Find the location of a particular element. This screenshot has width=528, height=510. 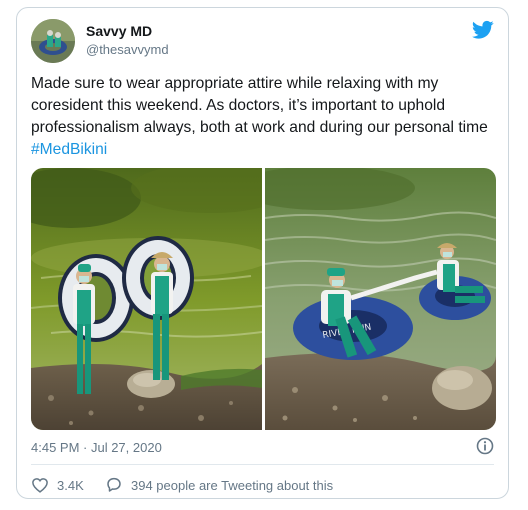

like-button: 3.4K is located at coordinates (57, 485).